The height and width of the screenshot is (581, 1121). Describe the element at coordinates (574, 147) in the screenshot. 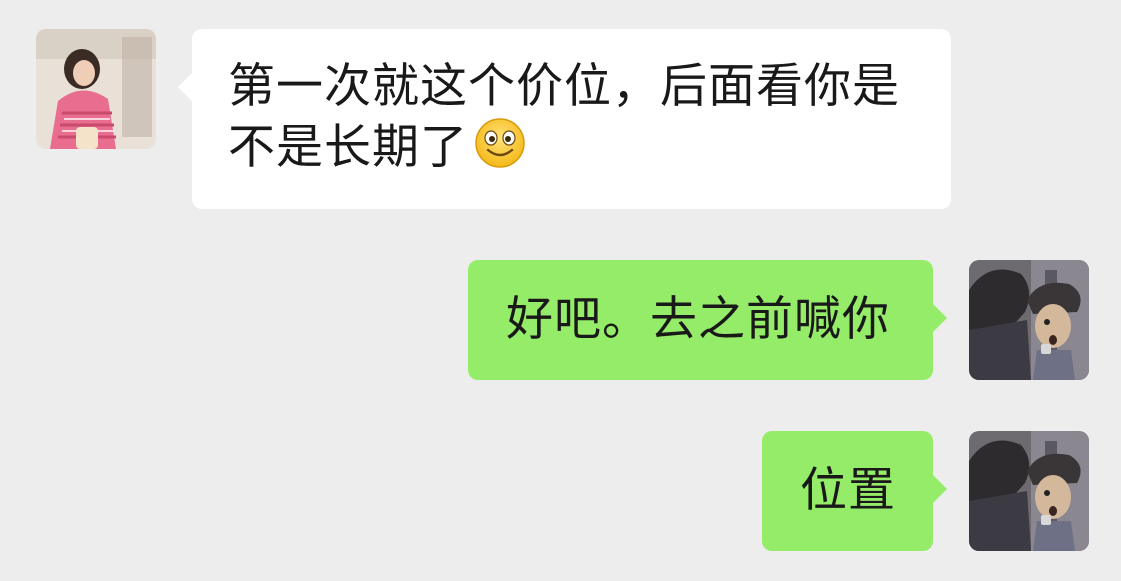

I see `message-text-line: 不是长期了` at that location.